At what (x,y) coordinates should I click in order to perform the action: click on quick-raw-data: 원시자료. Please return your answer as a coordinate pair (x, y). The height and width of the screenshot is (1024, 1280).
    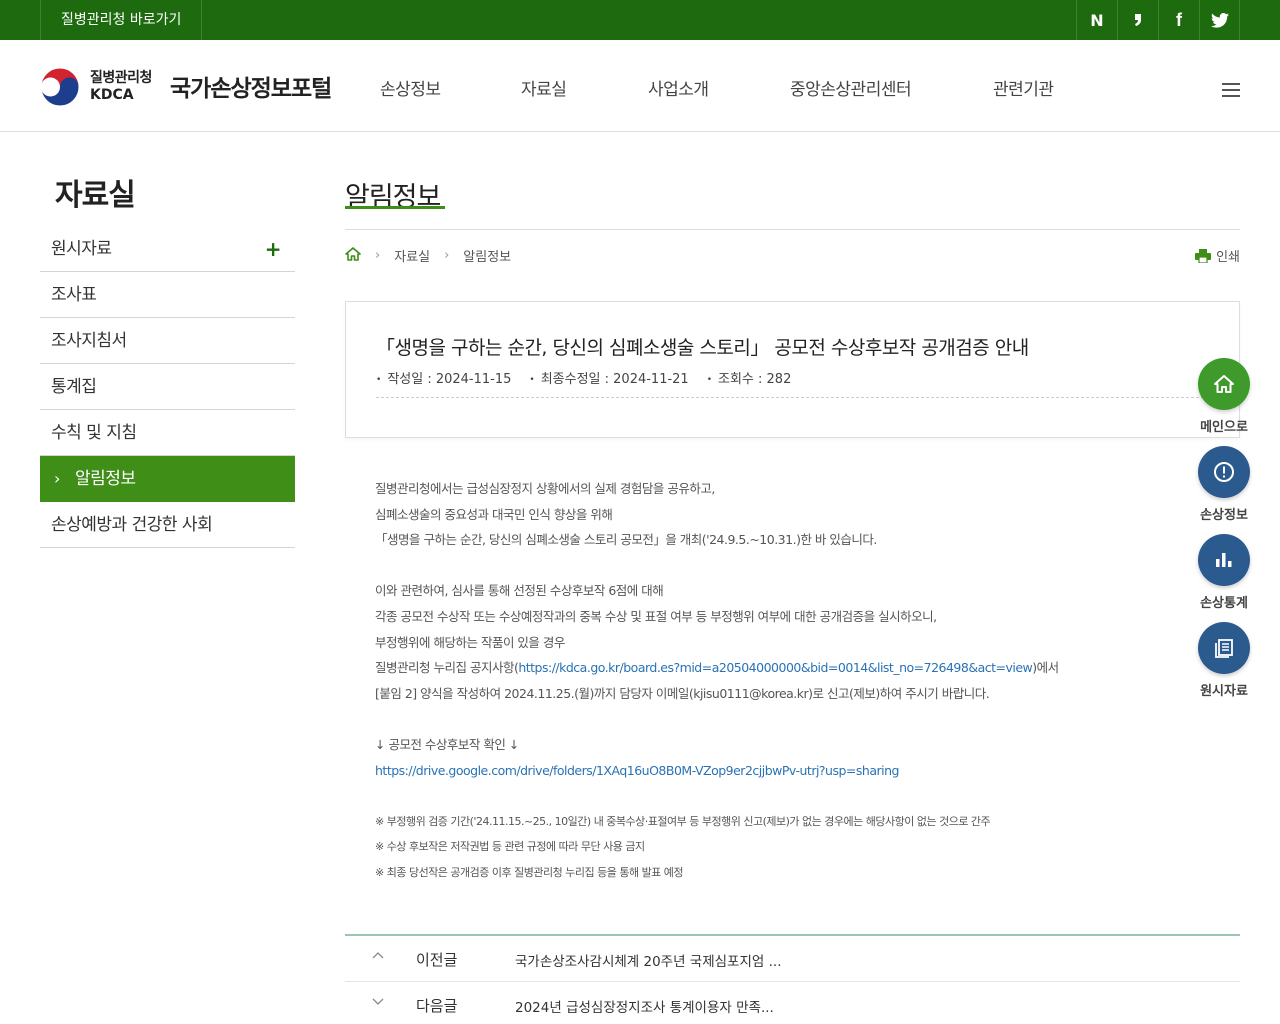
    Looking at the image, I should click on (1224, 660).